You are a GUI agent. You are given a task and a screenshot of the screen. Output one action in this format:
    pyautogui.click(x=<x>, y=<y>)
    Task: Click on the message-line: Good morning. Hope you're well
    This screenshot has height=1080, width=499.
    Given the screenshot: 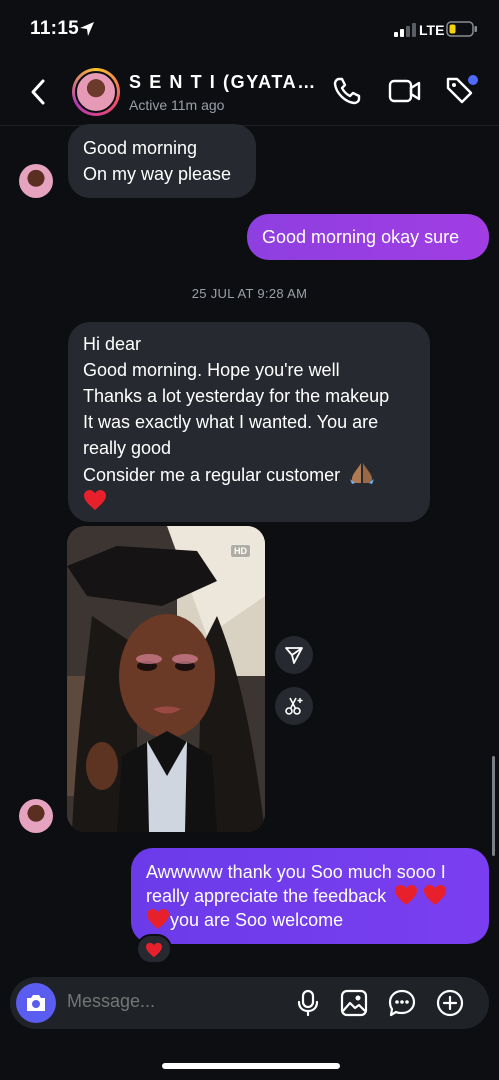 What is the action you would take?
    pyautogui.click(x=211, y=370)
    